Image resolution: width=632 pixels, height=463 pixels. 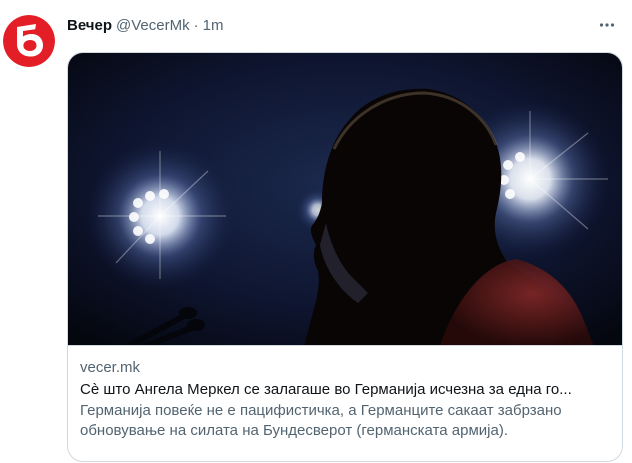 What do you see at coordinates (213, 26) in the screenshot?
I see `timestamp: 1m` at bounding box center [213, 26].